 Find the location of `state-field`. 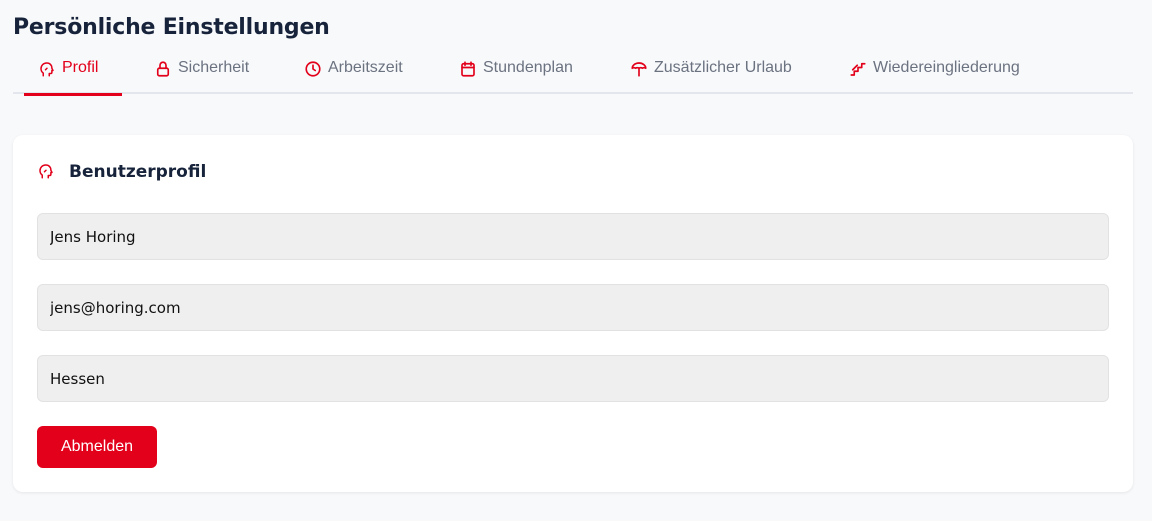

state-field is located at coordinates (573, 378).